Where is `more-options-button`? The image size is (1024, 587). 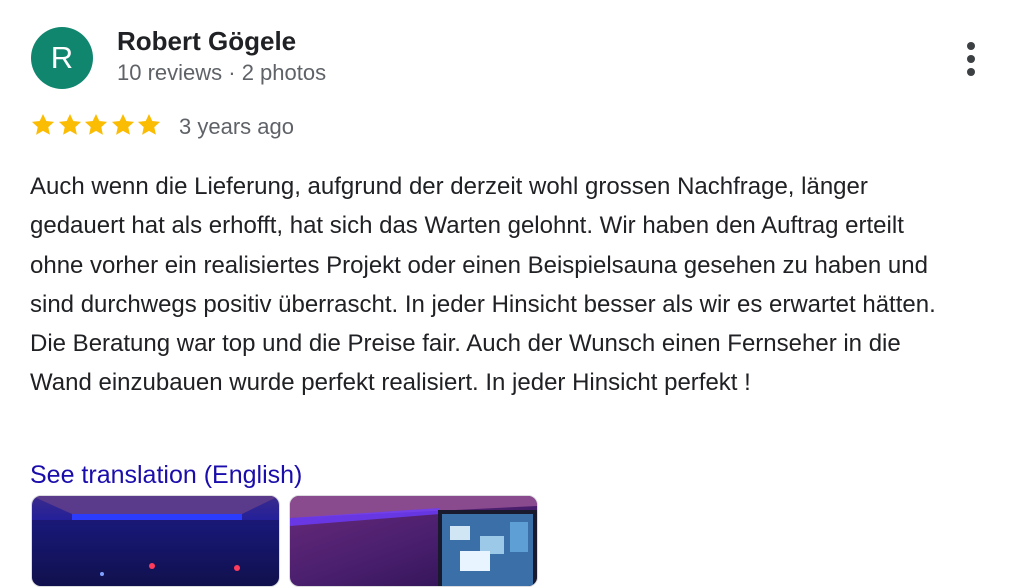
more-options-button is located at coordinates (972, 59).